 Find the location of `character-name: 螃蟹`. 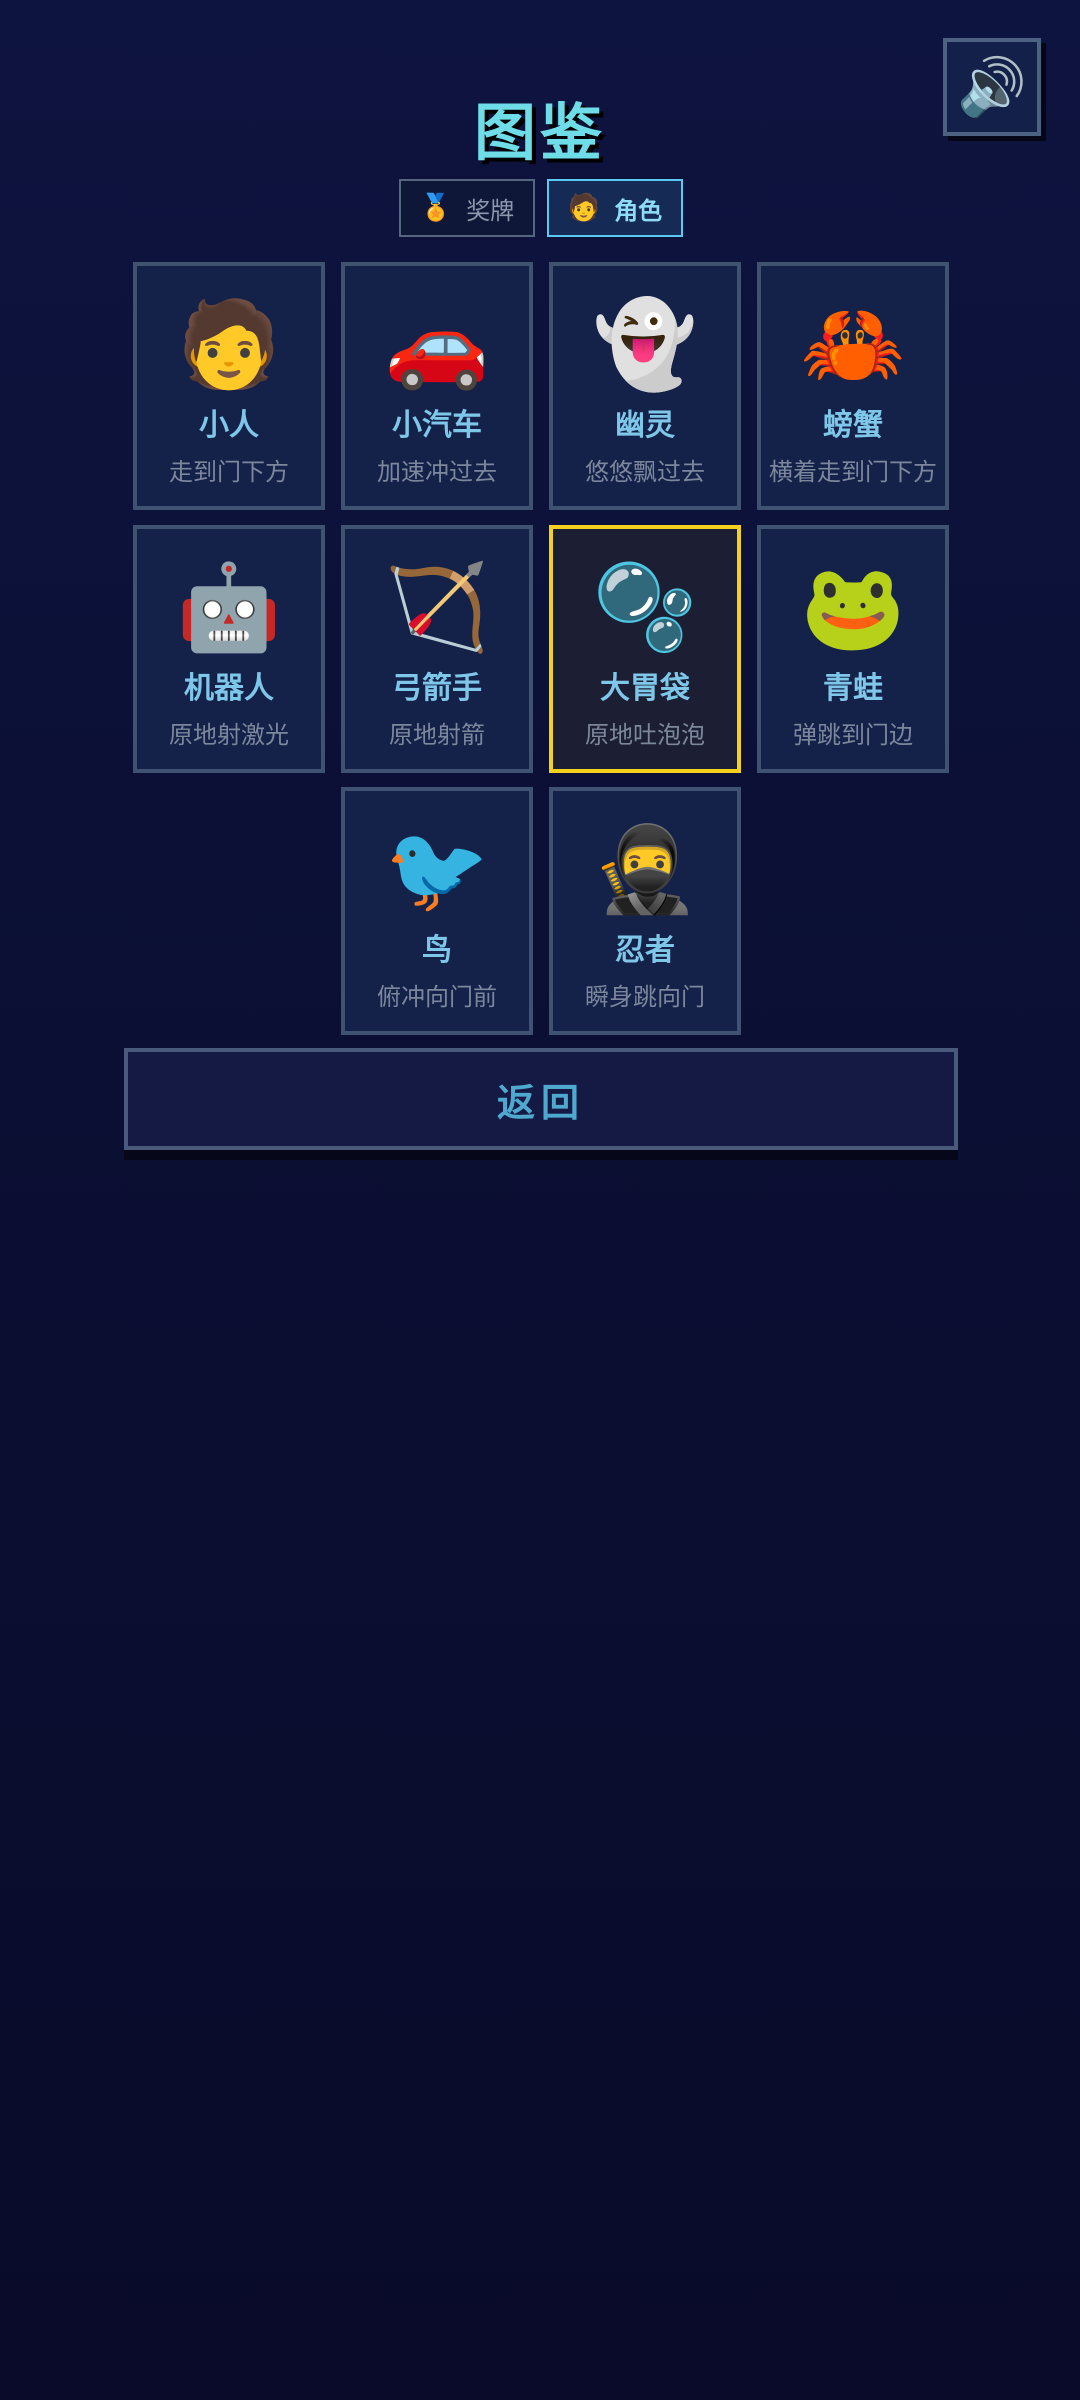

character-name: 螃蟹 is located at coordinates (853, 425).